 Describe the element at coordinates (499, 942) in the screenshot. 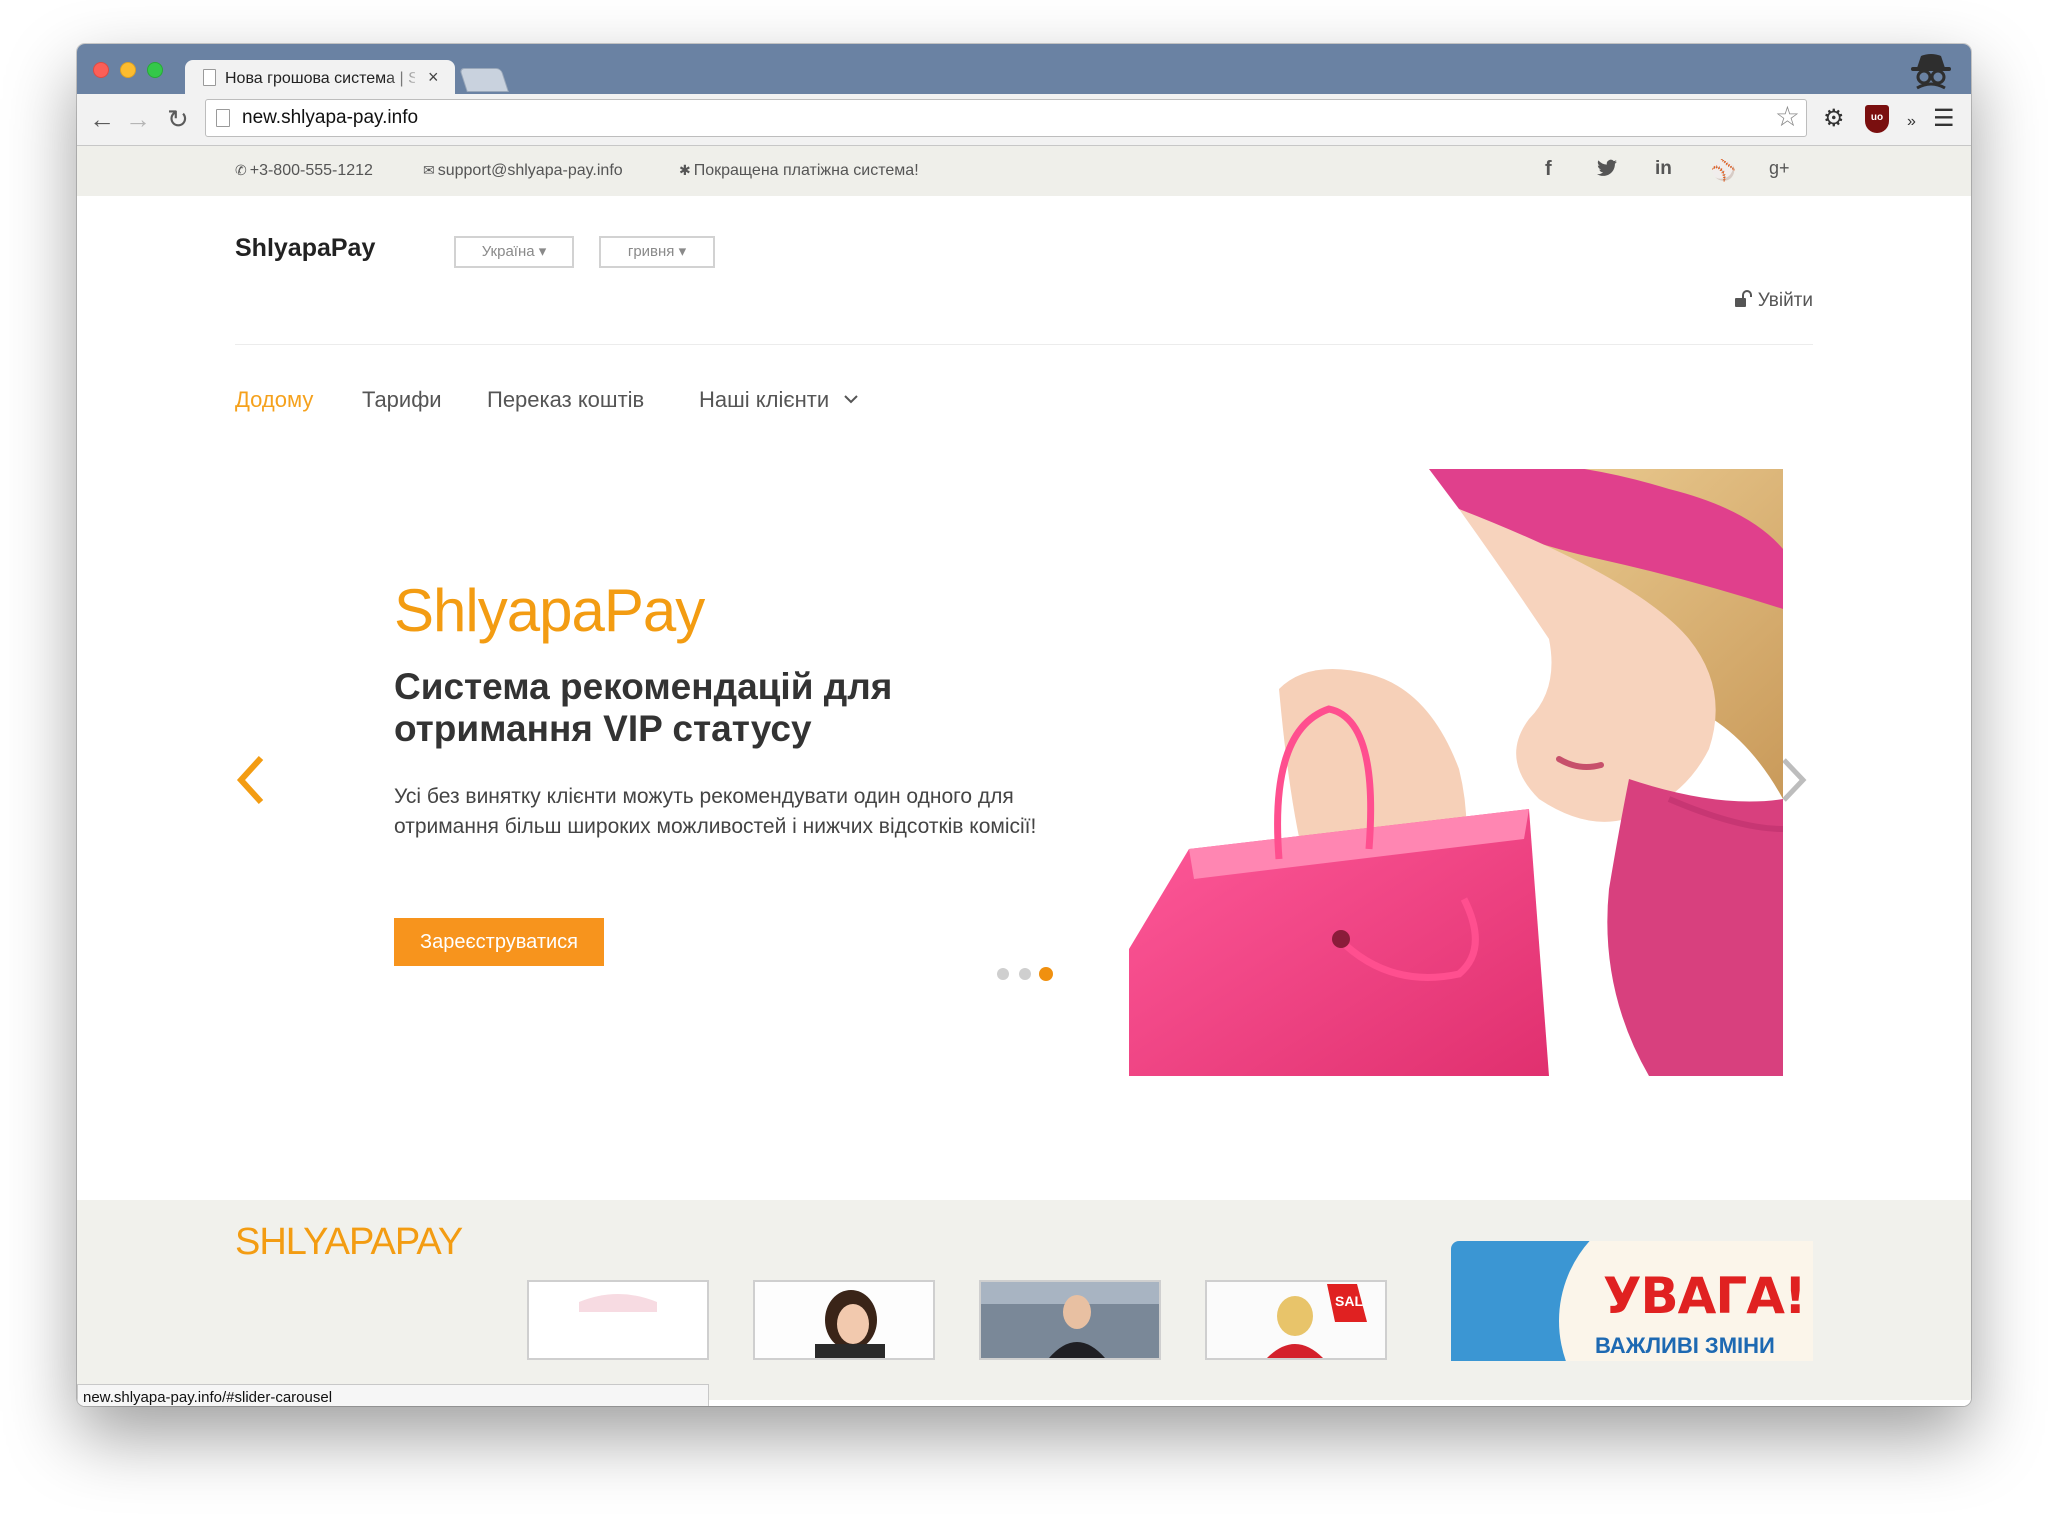

I see `register-button: Зареєструватися` at that location.